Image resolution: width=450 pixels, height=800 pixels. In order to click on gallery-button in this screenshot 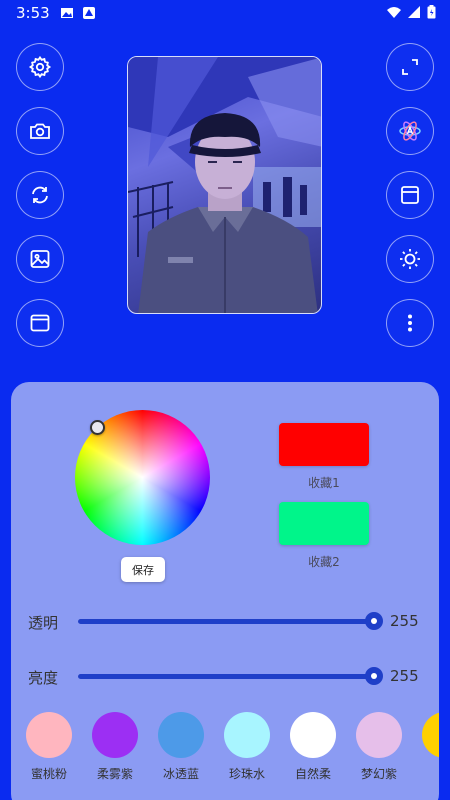, I will do `click(40, 259)`.